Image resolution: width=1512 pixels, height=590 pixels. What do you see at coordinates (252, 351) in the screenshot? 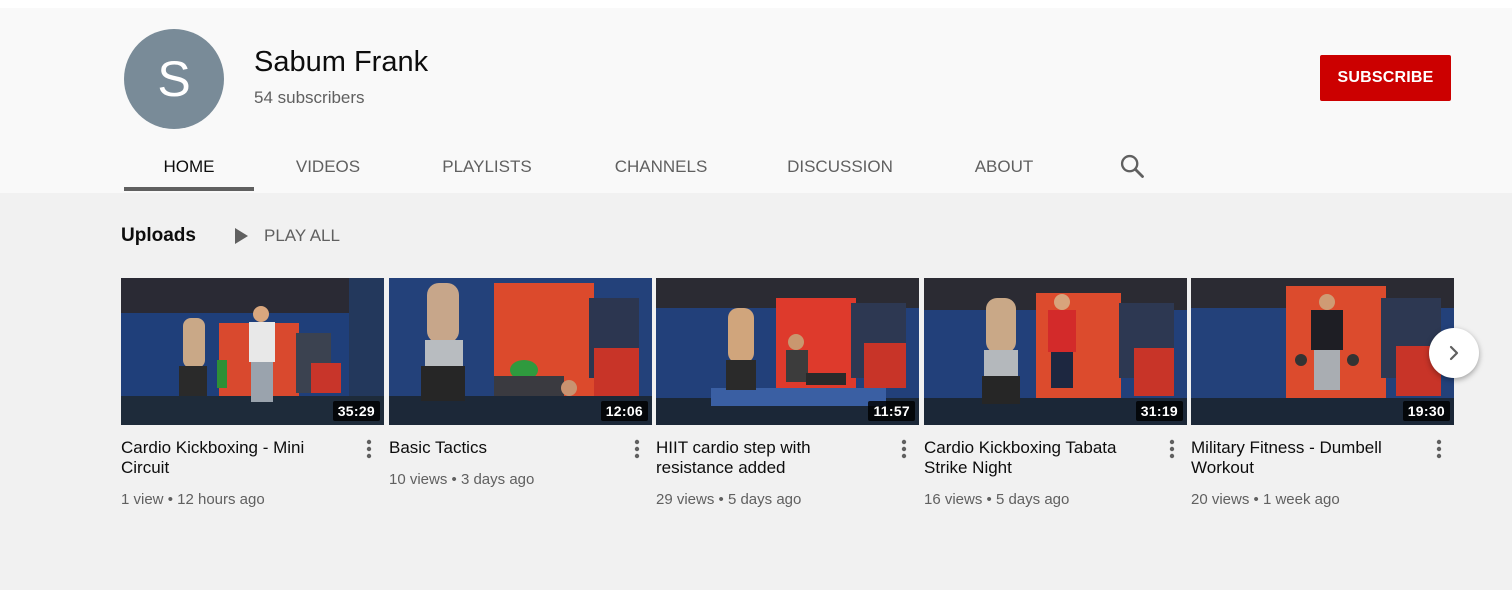
I see `video-thumbnail: 35:29` at bounding box center [252, 351].